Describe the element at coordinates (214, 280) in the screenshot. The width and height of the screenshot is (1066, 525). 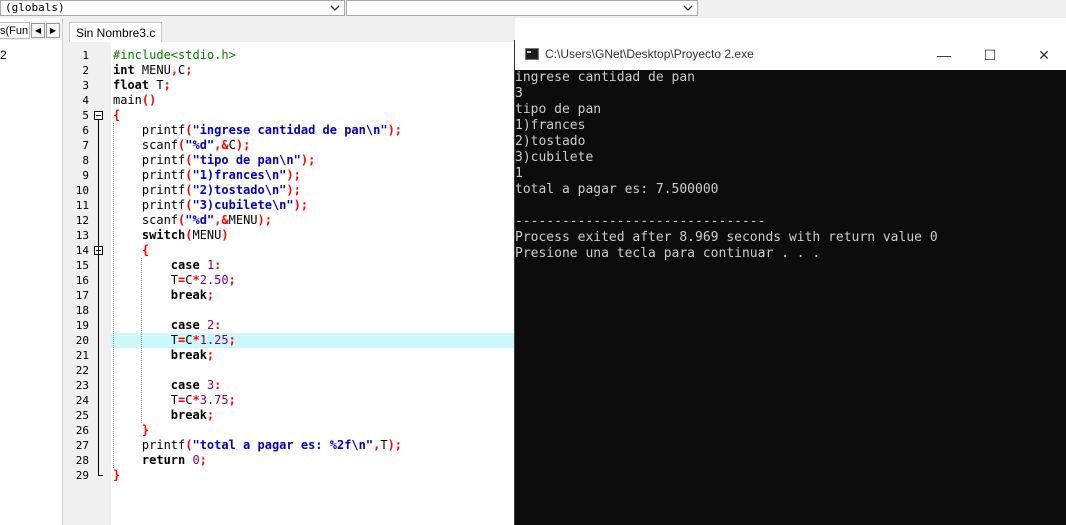
I see `code-token: 2.50` at that location.